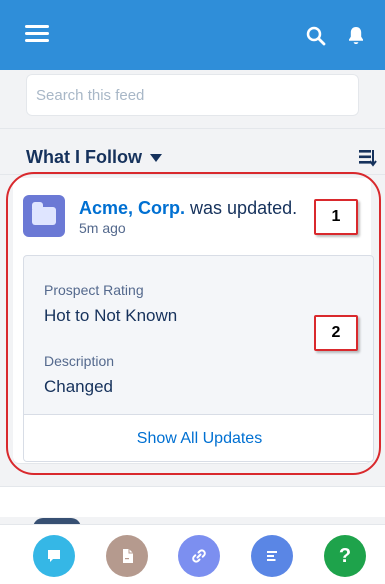  I want to click on link-icon, so click(199, 556).